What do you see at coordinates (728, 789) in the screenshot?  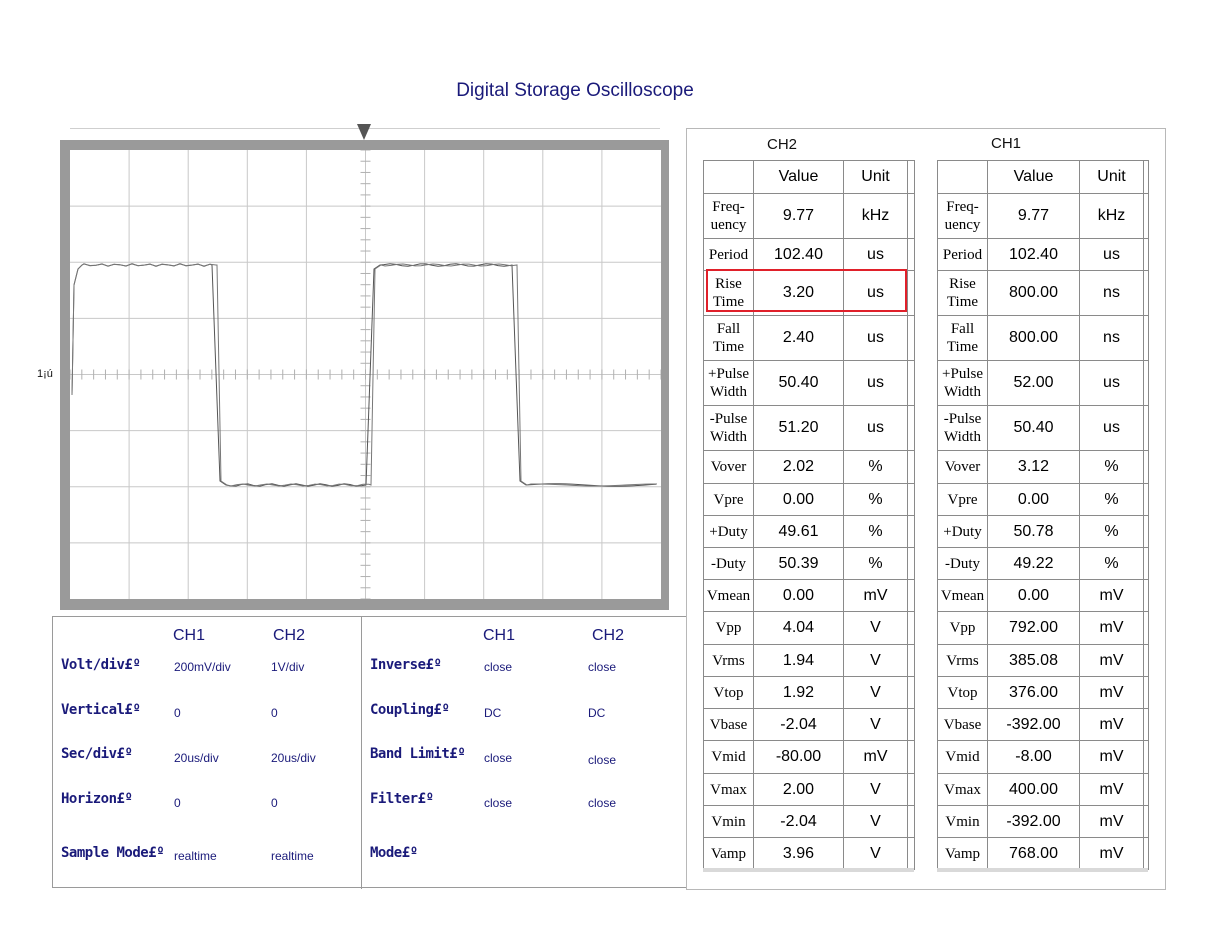 I see `param-name: Vmax` at bounding box center [728, 789].